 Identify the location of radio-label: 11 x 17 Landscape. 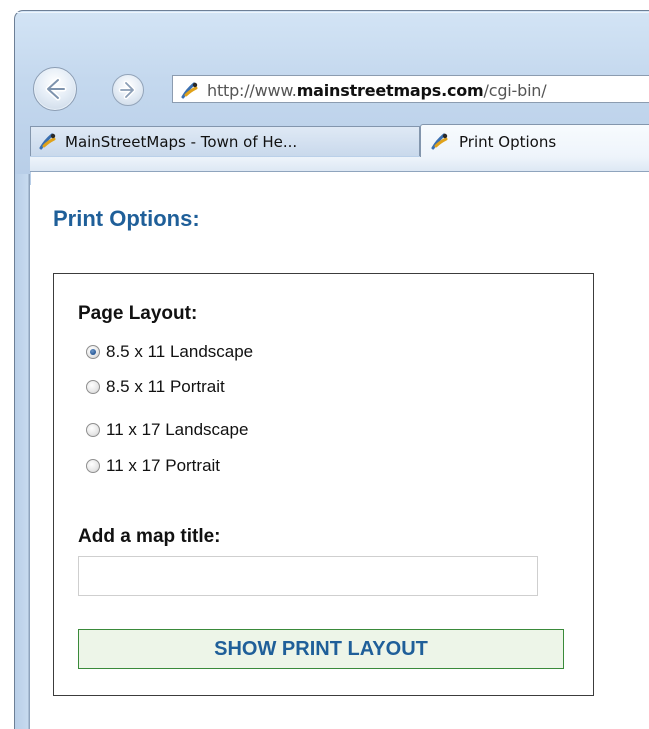
(177, 429).